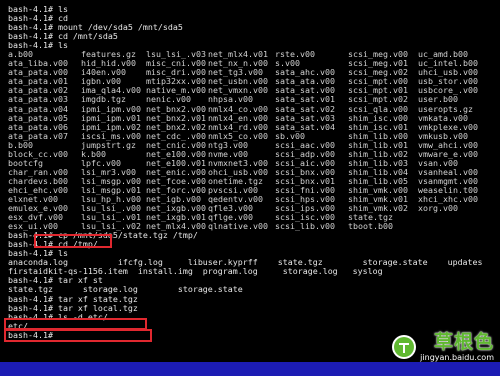 This screenshot has height=376, width=500. I want to click on file-entry: misc_cni.v00, so click(176, 64).